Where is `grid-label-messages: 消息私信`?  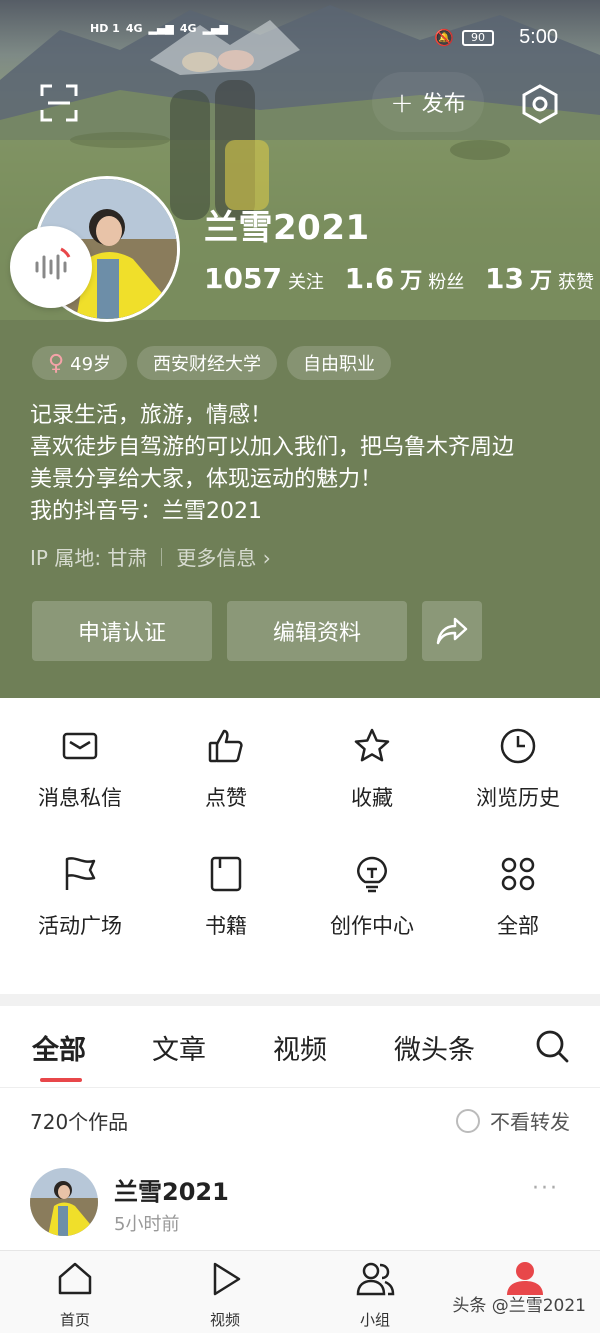 grid-label-messages: 消息私信 is located at coordinates (80, 798).